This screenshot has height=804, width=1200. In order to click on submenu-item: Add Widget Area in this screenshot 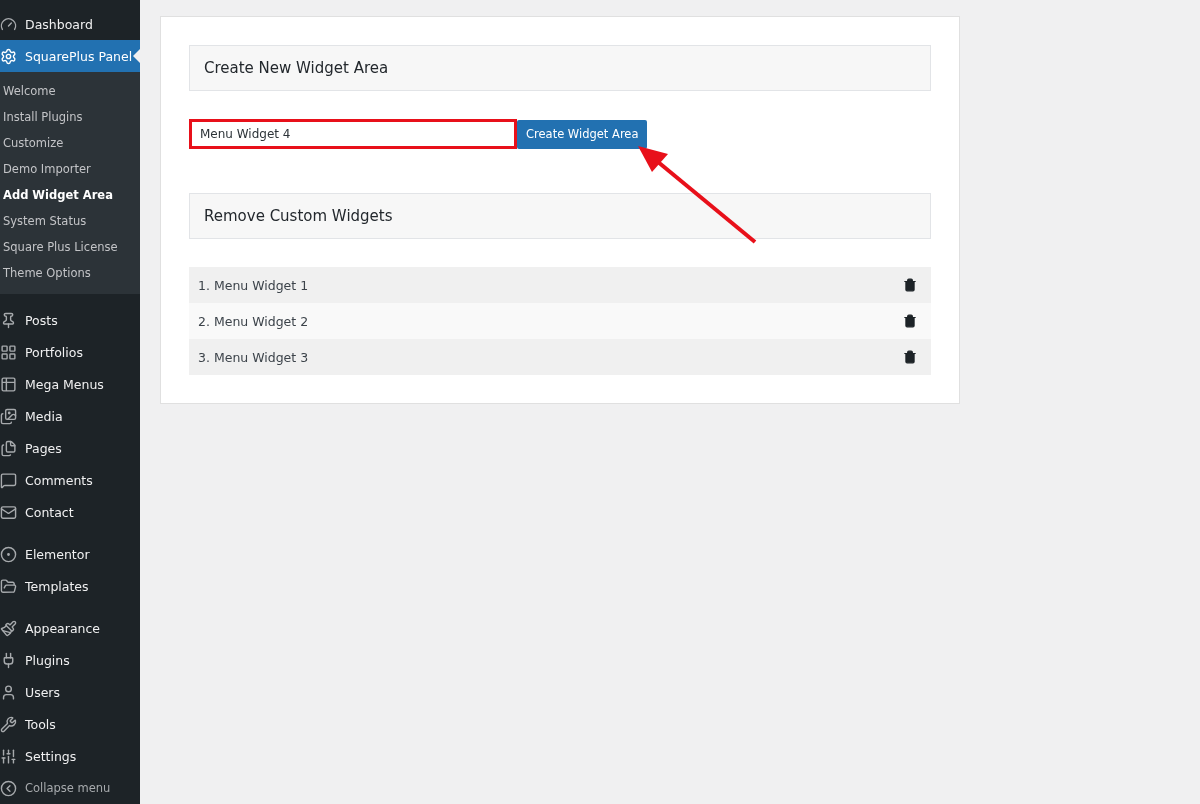, I will do `click(70, 195)`.